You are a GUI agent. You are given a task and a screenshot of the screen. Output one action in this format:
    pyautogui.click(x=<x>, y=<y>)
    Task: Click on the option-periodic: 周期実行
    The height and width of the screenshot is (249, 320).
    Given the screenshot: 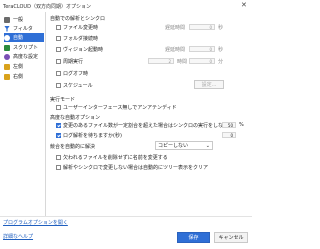 What is the action you would take?
    pyautogui.click(x=69, y=61)
    